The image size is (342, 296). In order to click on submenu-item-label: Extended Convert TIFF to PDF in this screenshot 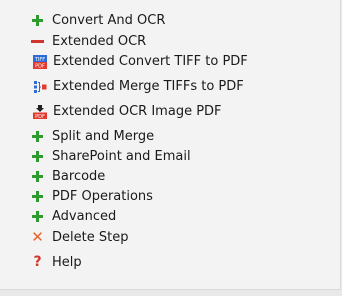, I will do `click(150, 61)`.